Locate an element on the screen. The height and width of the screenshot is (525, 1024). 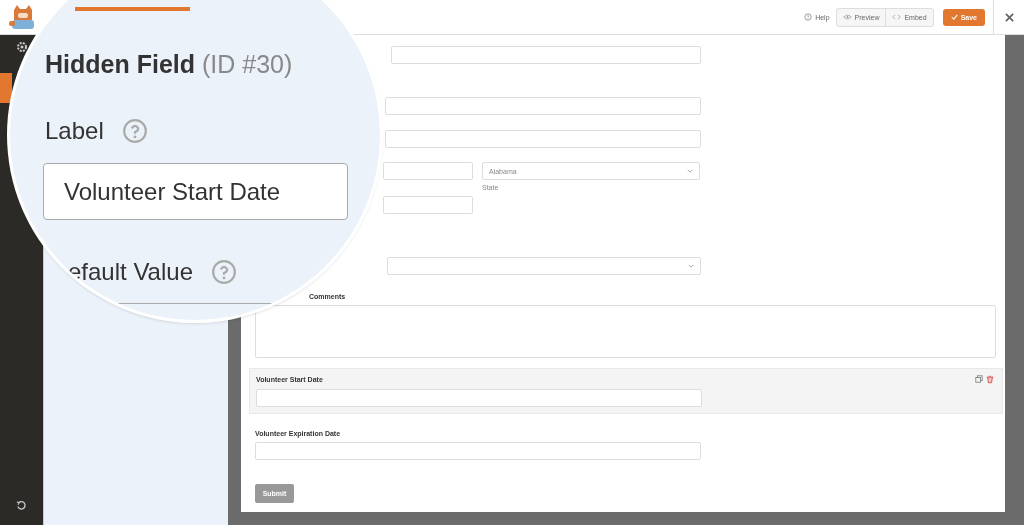
label-input: Volunteer Start Date is located at coordinates (195, 191).